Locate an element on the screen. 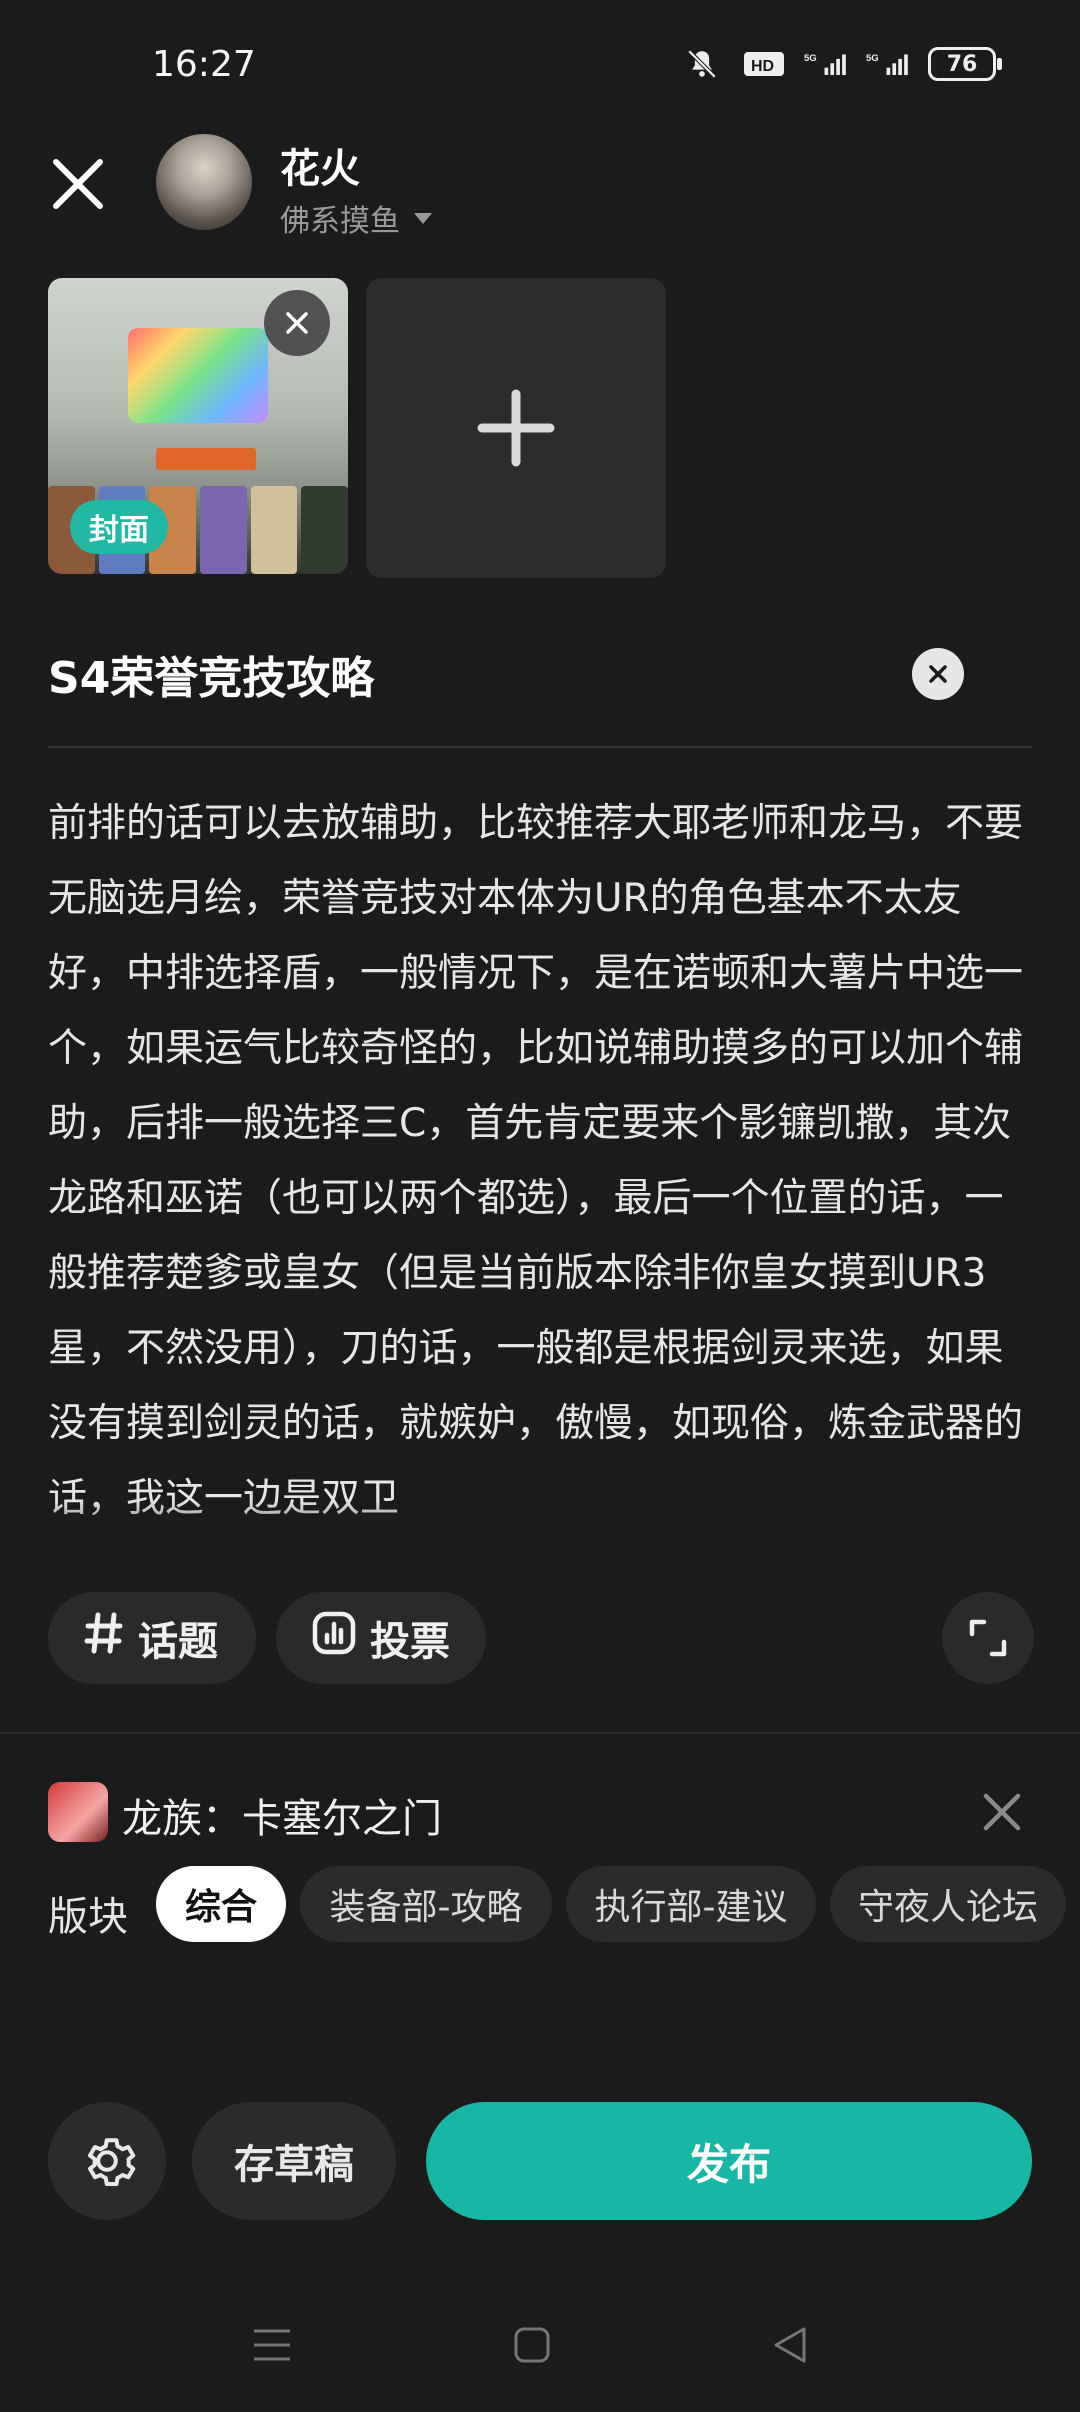  settings-button is located at coordinates (107, 2161).